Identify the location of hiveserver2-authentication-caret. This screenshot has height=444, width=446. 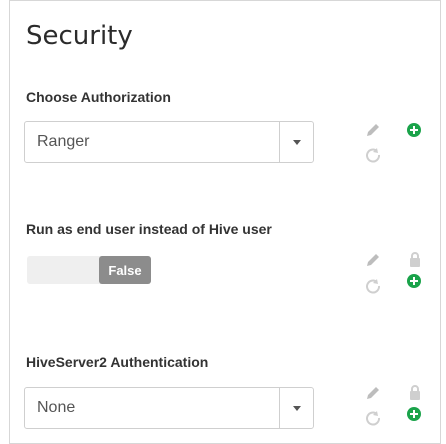
(296, 408).